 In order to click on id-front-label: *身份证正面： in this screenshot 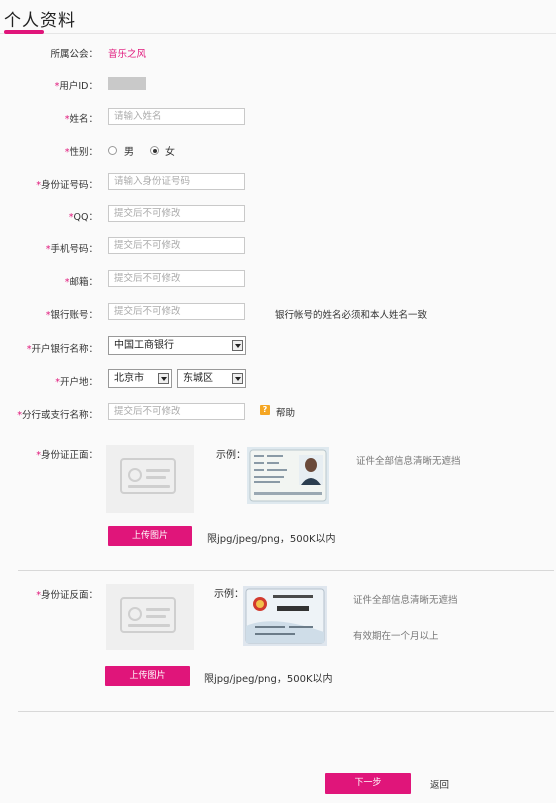, I will do `click(67, 455)`.